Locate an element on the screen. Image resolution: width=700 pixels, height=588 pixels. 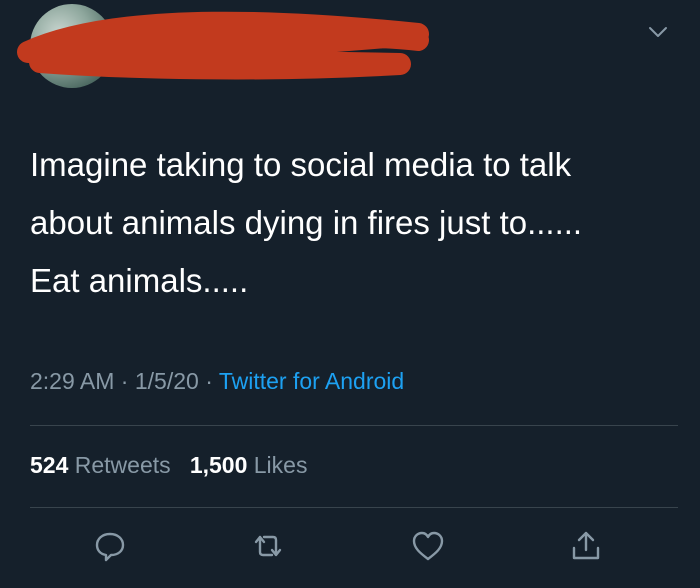
retweets-label: Retweets is located at coordinates (122, 465).